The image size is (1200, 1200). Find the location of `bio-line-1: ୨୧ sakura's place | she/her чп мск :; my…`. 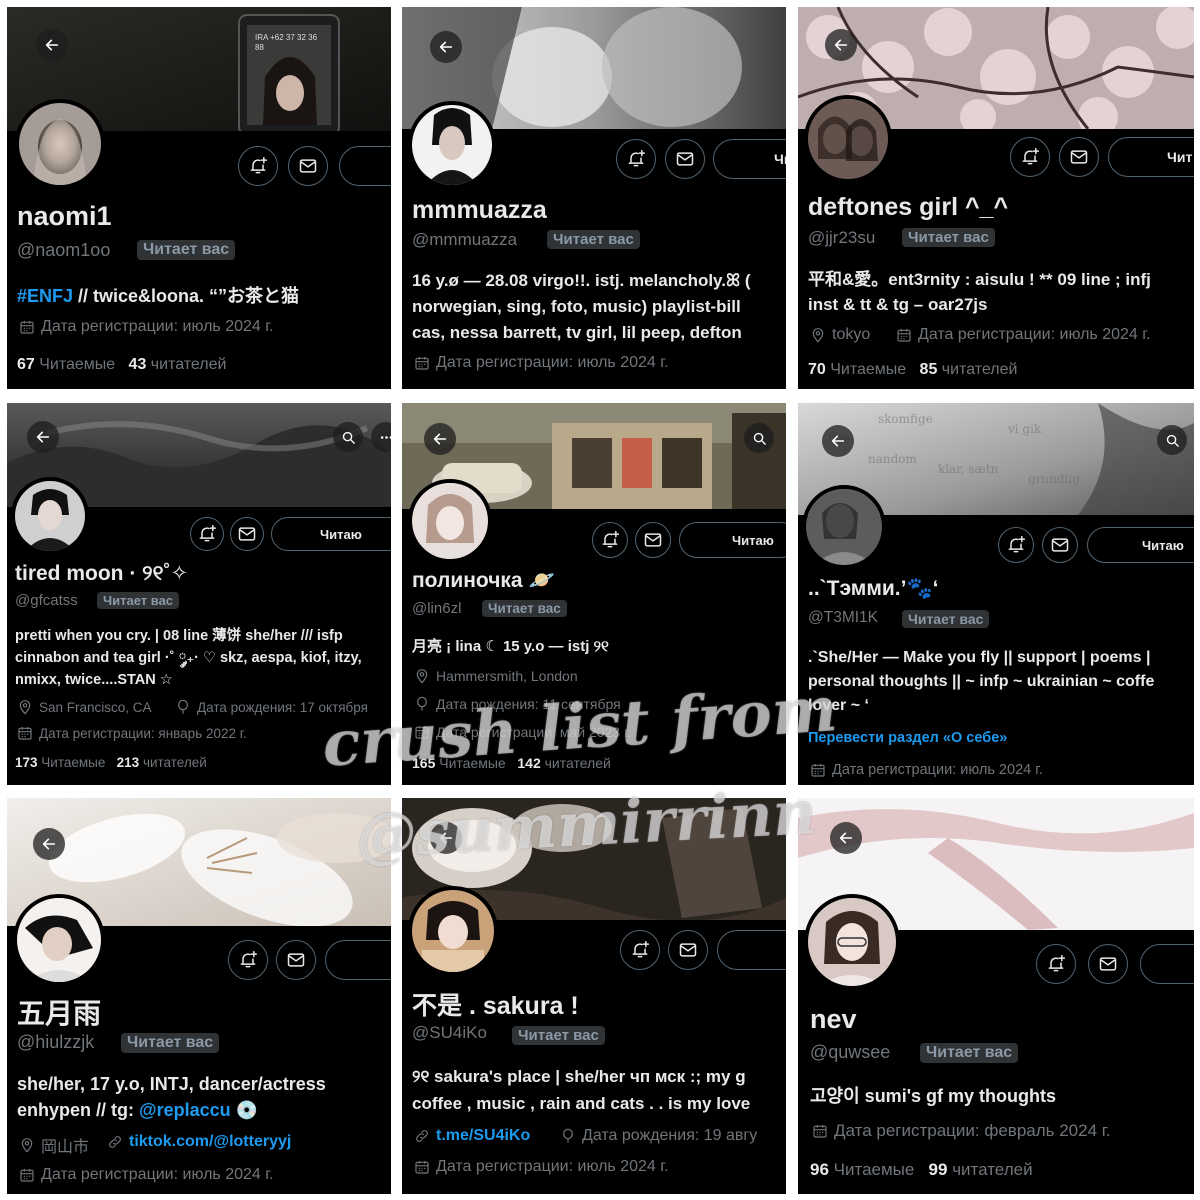

bio-line-1: ୨୧ sakura's place | she/her чп мск :; my… is located at coordinates (579, 1076).